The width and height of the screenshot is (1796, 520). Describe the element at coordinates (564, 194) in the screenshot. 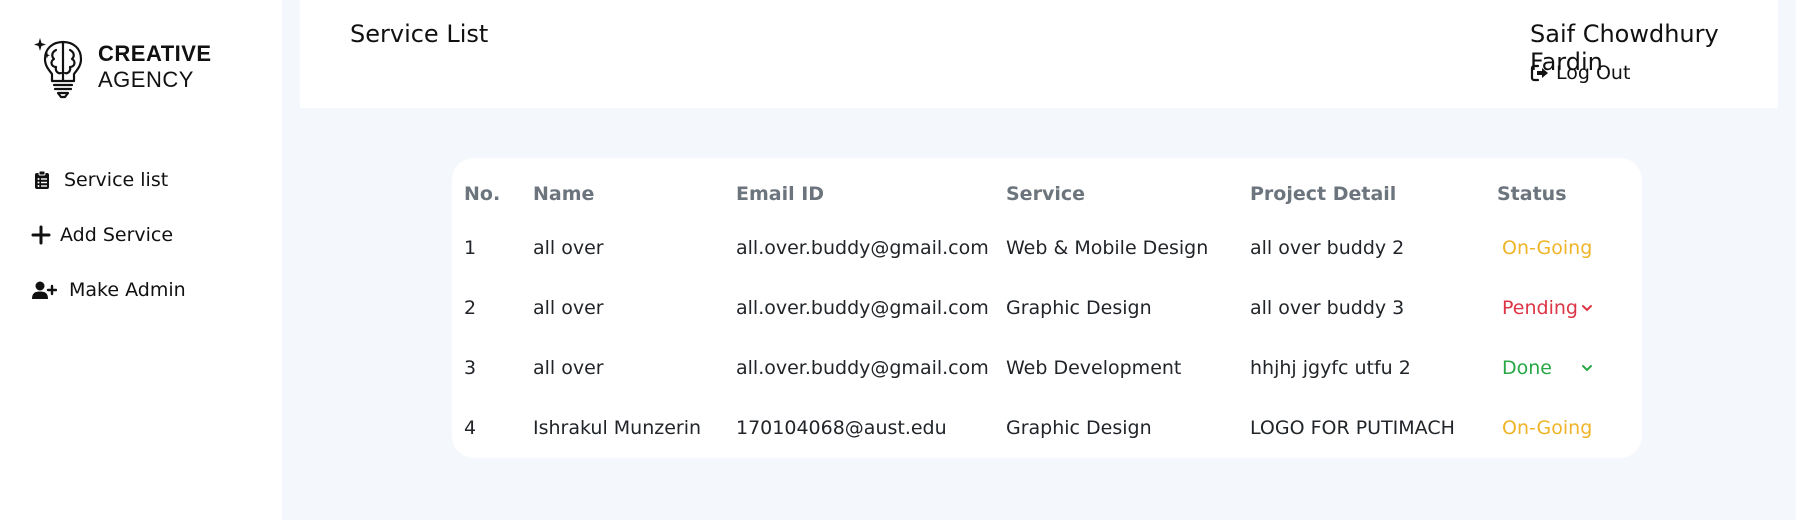

I see `column-header-name: Name` at that location.